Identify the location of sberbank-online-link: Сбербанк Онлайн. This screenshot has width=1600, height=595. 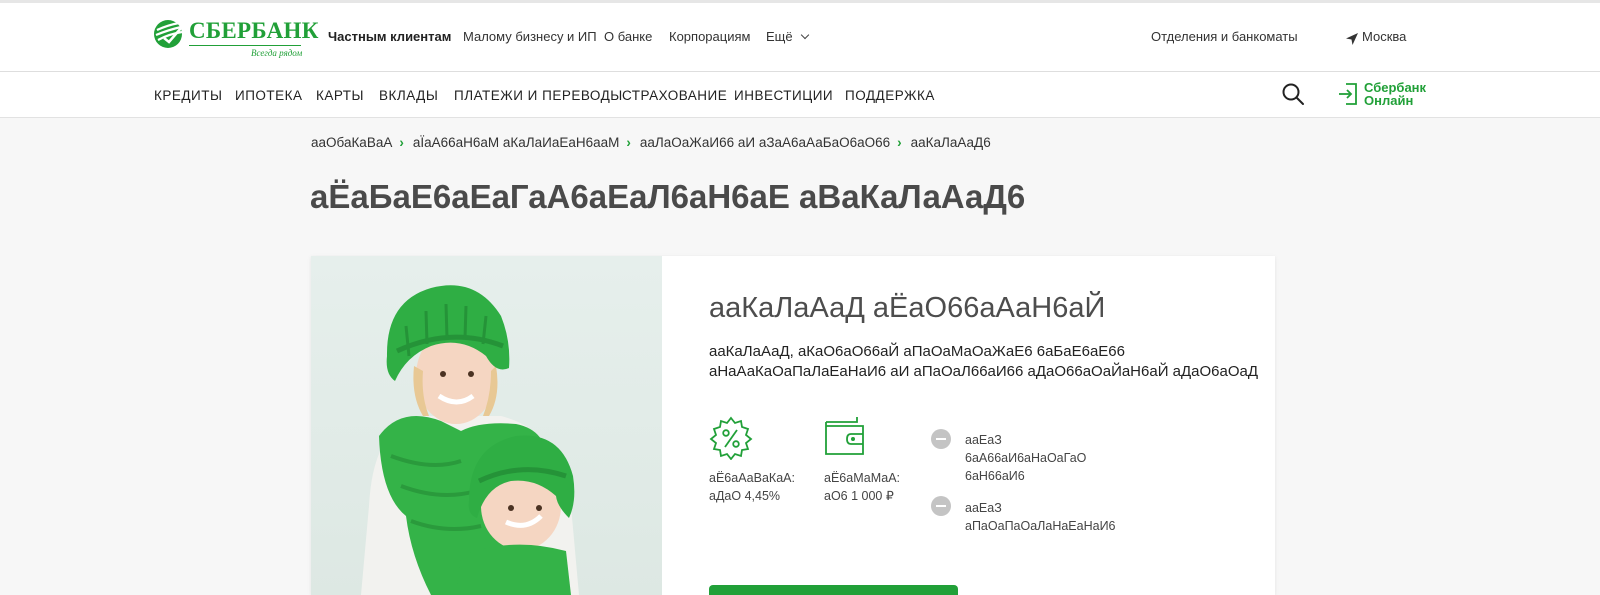
(1395, 94).